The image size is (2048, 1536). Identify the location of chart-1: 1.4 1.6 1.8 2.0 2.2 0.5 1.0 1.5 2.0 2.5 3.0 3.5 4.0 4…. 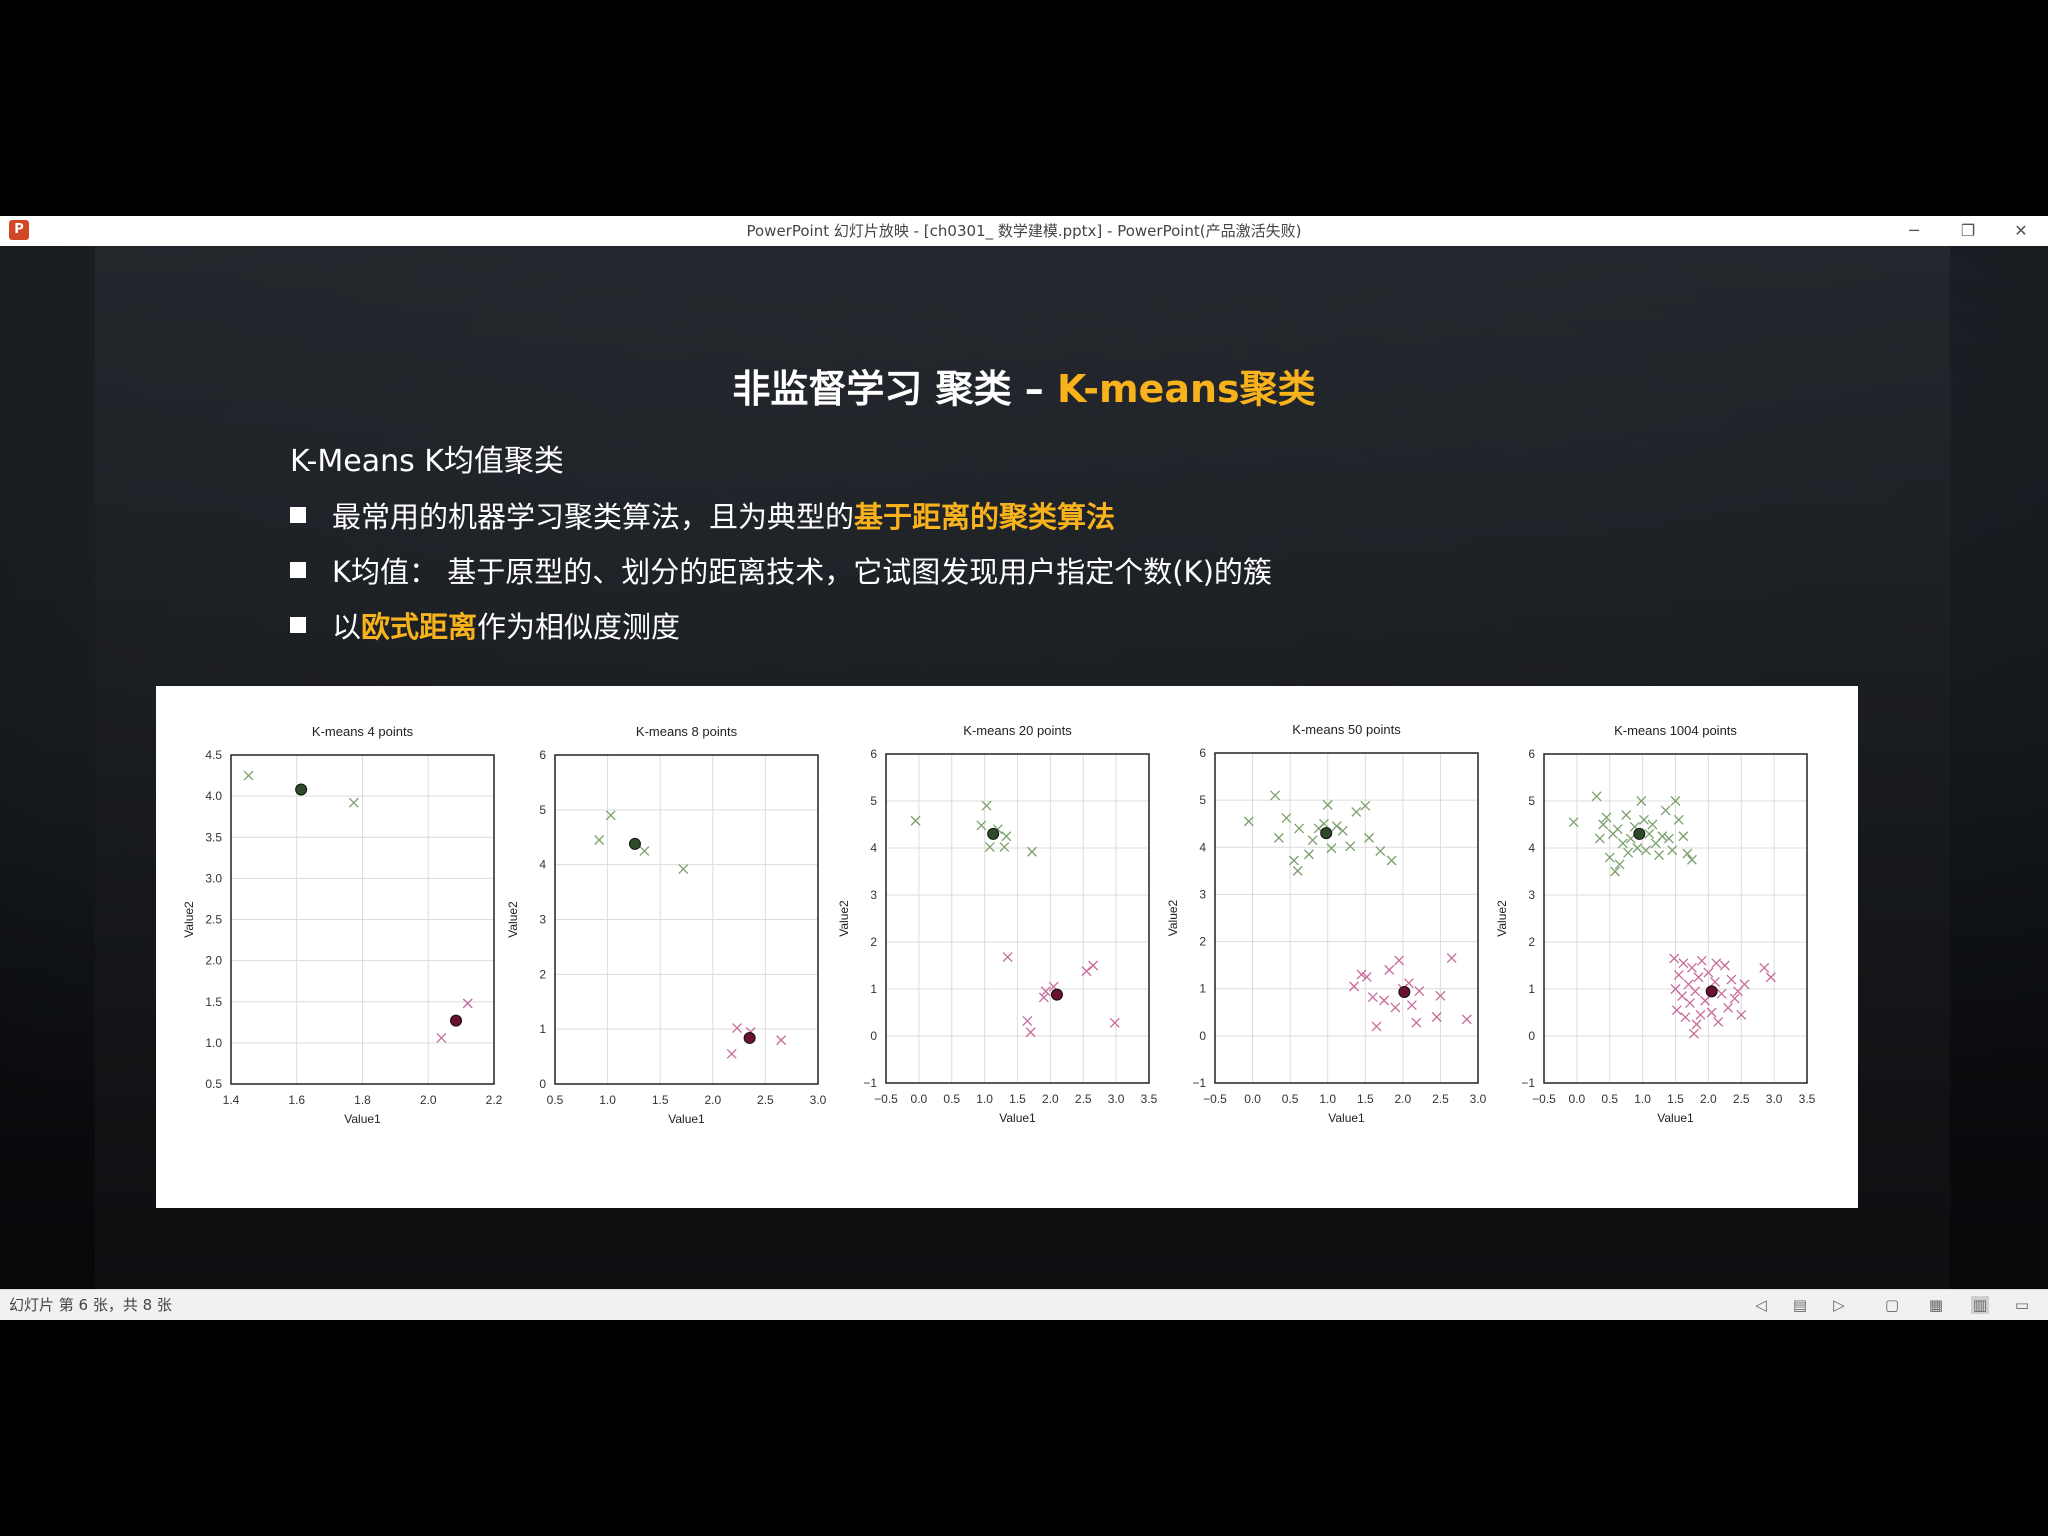
(342, 925).